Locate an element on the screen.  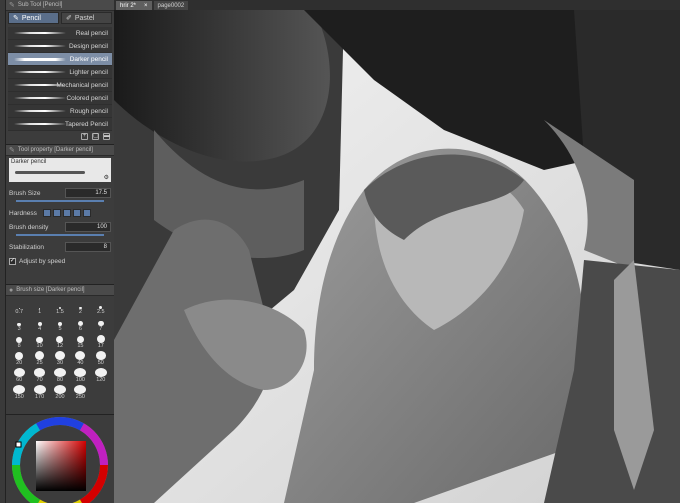
brush-size-option: 30 is located at coordinates (60, 358).